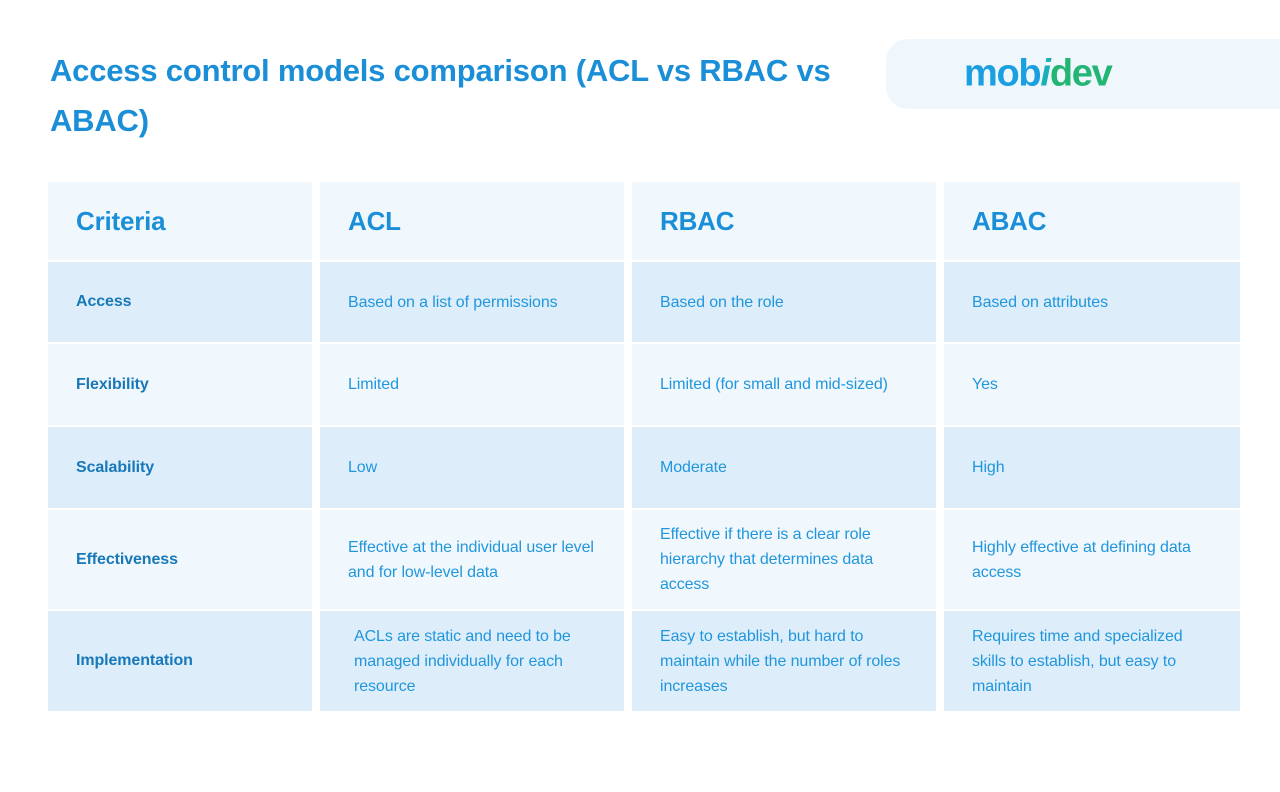 The width and height of the screenshot is (1280, 792). I want to click on cell-value: Limited, so click(373, 384).